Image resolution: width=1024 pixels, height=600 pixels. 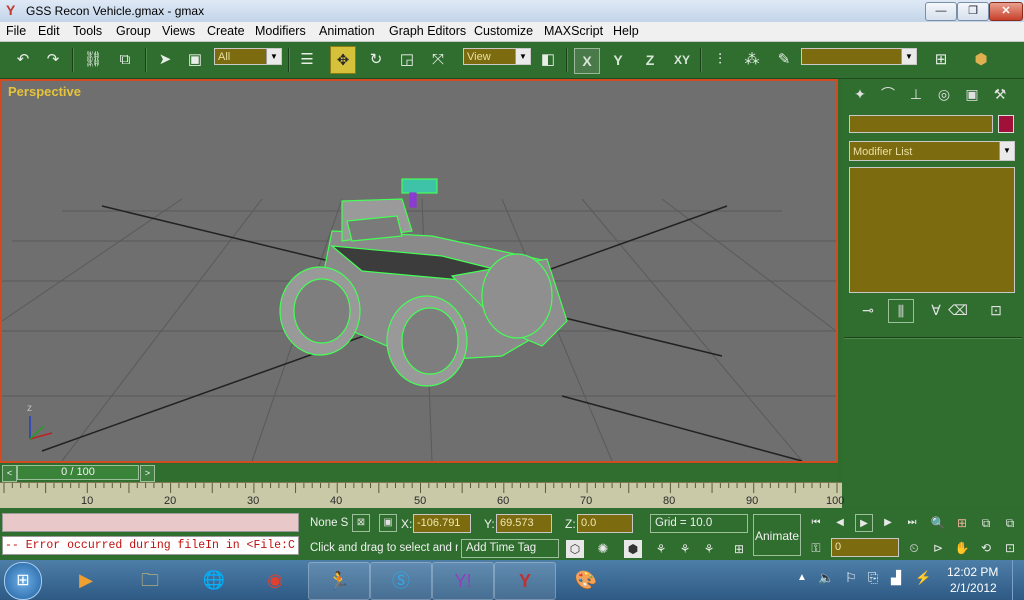 What do you see at coordinates (864, 523) in the screenshot?
I see `play-icon: ▶` at bounding box center [864, 523].